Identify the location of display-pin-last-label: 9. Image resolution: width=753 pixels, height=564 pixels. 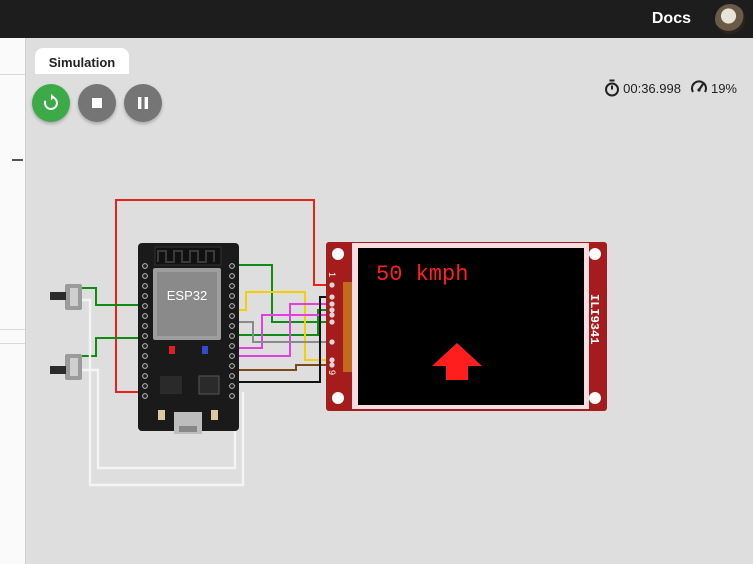
(332, 372).